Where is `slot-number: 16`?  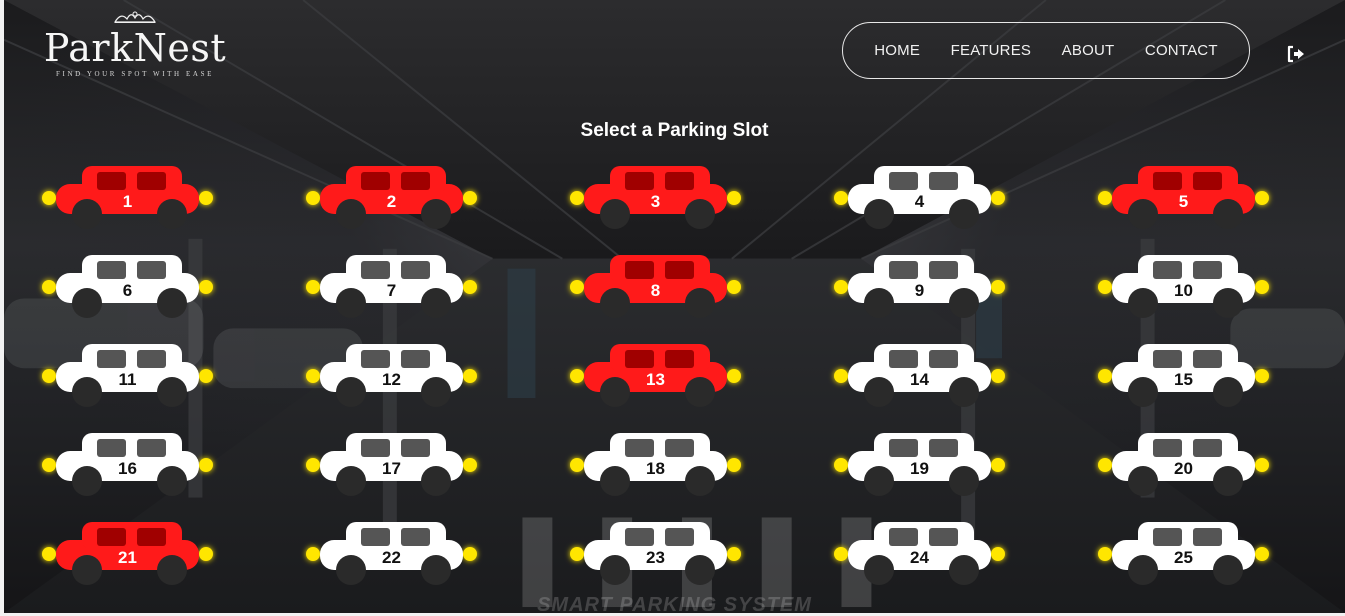 slot-number: 16 is located at coordinates (127, 468).